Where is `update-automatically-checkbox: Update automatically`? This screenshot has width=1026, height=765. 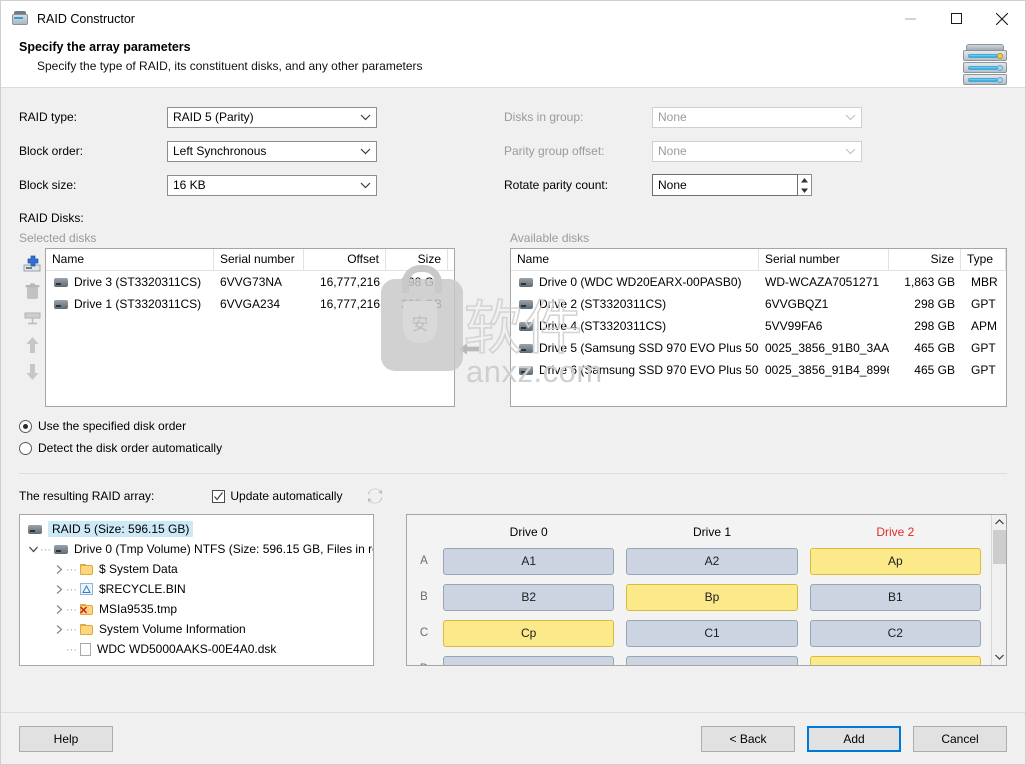
update-automatically-checkbox: Update automatically is located at coordinates (277, 496).